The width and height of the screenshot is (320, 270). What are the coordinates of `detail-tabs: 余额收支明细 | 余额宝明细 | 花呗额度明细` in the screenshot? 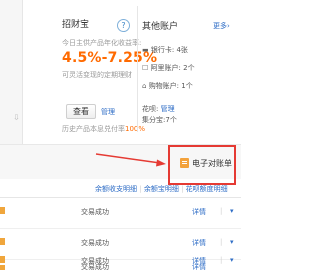 It's located at (161, 189).